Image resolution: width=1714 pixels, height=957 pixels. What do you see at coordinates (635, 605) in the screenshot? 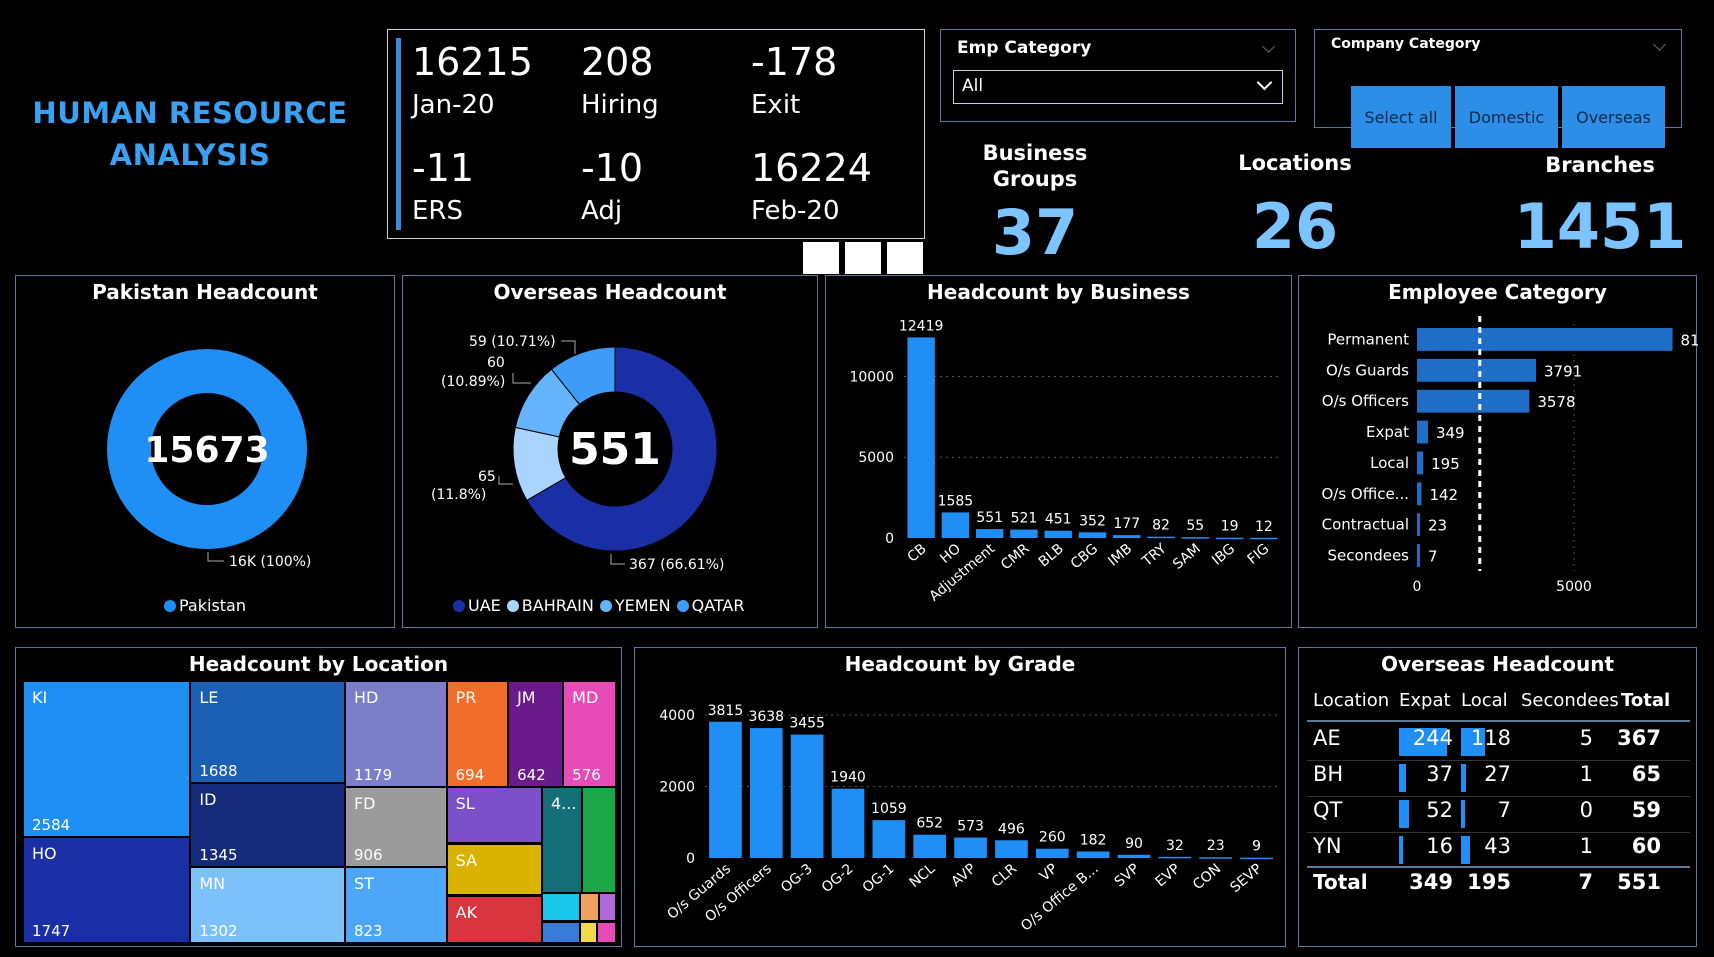
I see `legend-item: YEMEN` at bounding box center [635, 605].